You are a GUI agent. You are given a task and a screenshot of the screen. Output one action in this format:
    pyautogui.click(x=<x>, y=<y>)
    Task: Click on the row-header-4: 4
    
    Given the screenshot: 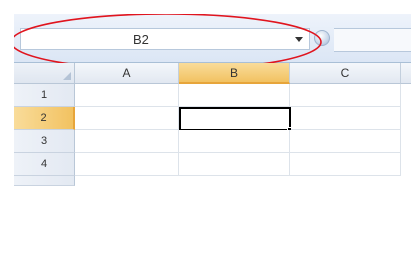 What is the action you would take?
    pyautogui.click(x=44, y=164)
    